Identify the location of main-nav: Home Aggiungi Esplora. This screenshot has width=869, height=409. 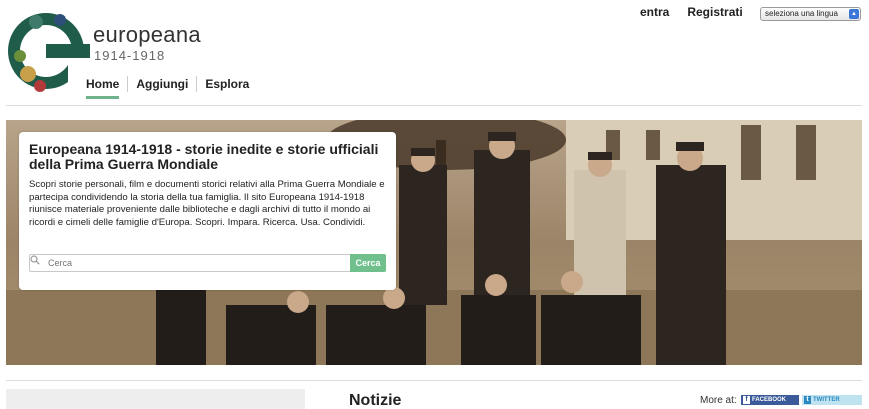
(168, 87).